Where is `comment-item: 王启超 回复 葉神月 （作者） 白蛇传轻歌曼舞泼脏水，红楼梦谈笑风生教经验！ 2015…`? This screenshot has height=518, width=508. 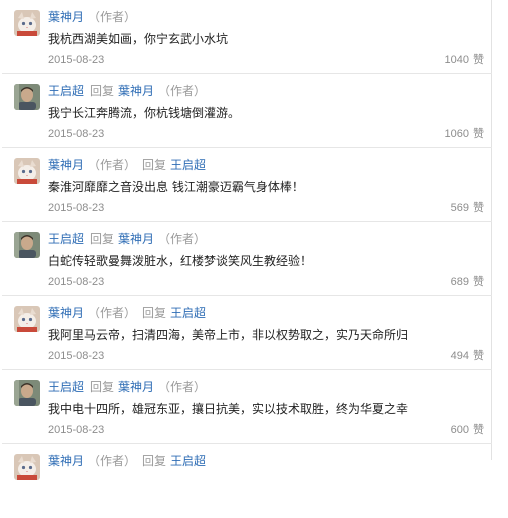
comment-item: 王启超 回复 葉神月 （作者） 白蛇传轻歌曼舞泼脏水，红楼梦谈笑风生教经验！ 2015… is located at coordinates (247, 259).